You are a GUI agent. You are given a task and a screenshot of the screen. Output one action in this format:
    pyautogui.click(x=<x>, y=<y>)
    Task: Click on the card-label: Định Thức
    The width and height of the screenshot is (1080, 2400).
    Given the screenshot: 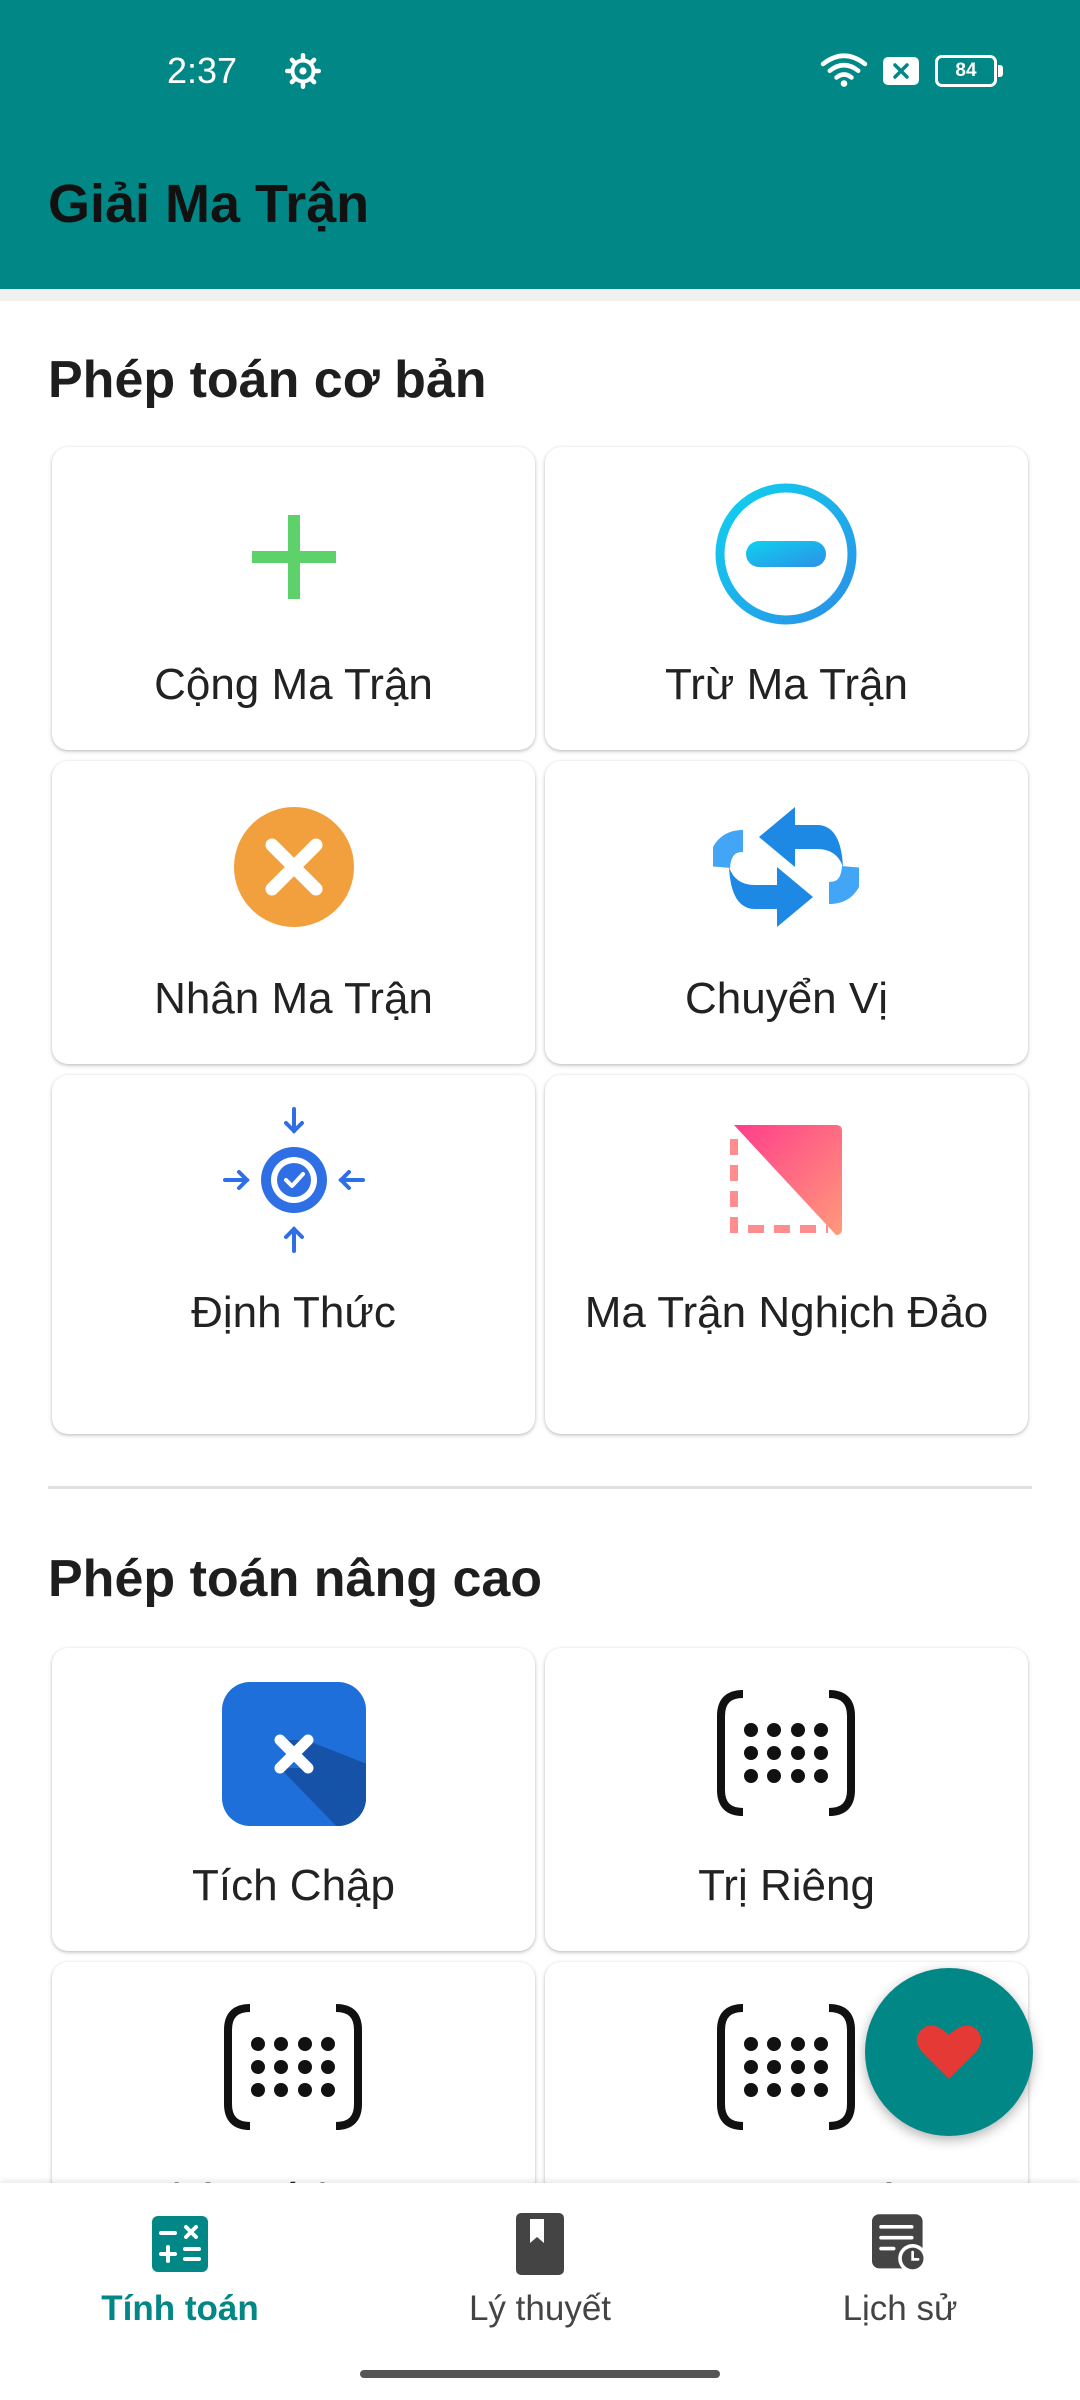 What is the action you would take?
    pyautogui.click(x=293, y=1312)
    